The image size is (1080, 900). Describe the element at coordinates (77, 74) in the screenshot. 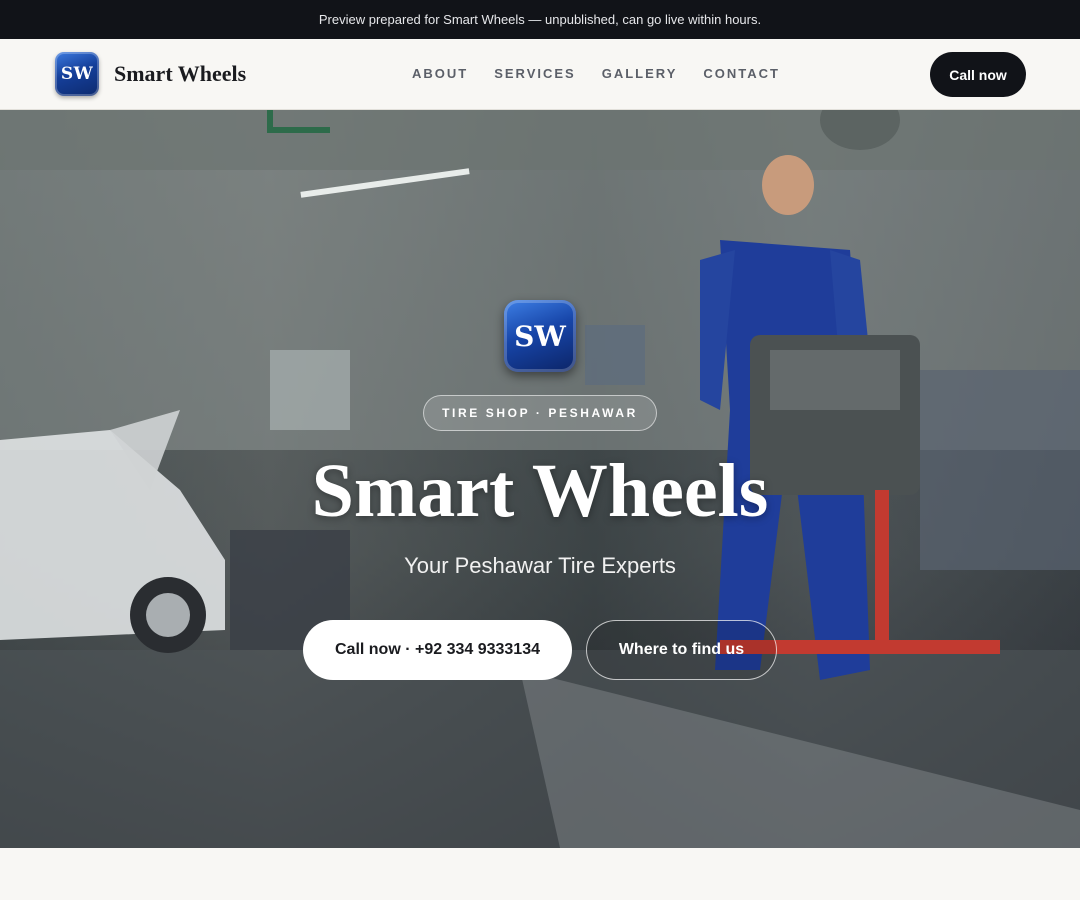

I see `logo-icon: SW` at that location.